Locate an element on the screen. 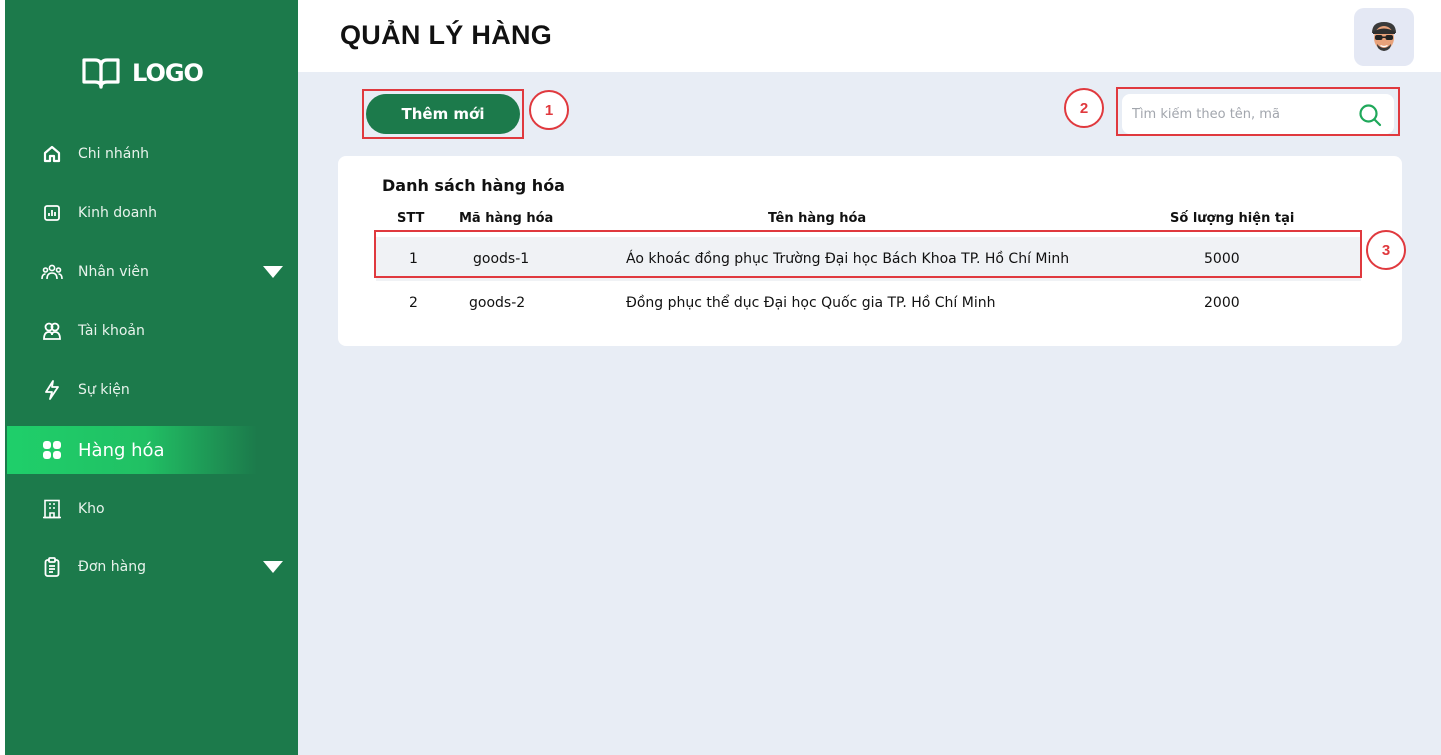  annotation-badge-2: 2 is located at coordinates (1084, 108).